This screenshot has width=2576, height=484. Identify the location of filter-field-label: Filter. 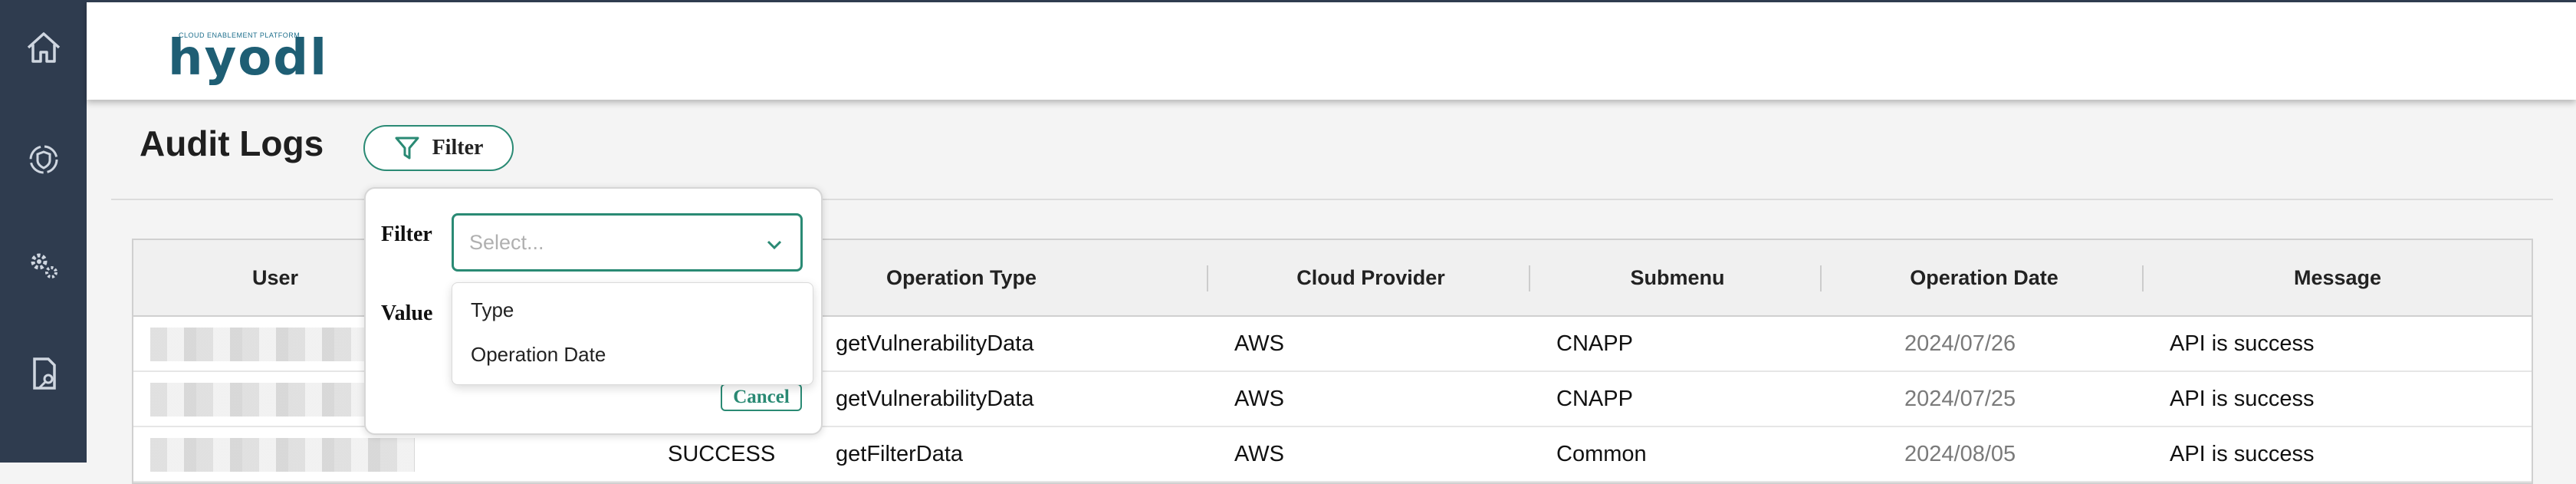
(407, 234).